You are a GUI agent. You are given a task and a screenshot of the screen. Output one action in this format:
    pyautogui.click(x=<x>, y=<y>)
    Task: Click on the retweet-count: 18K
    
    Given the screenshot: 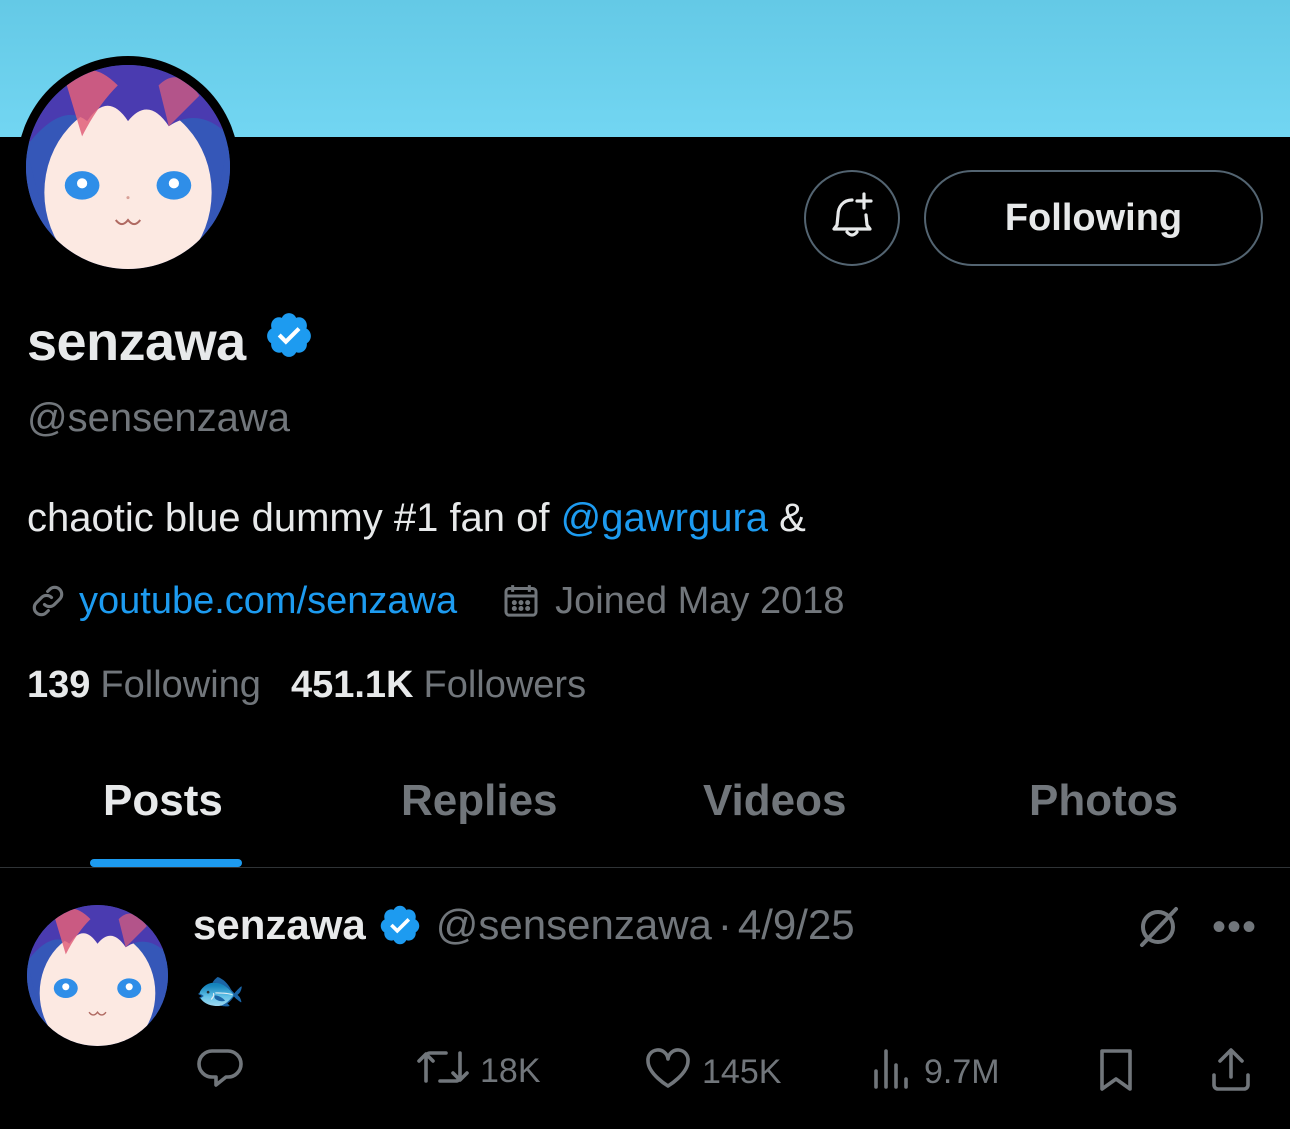 What is the action you would take?
    pyautogui.click(x=510, y=1071)
    